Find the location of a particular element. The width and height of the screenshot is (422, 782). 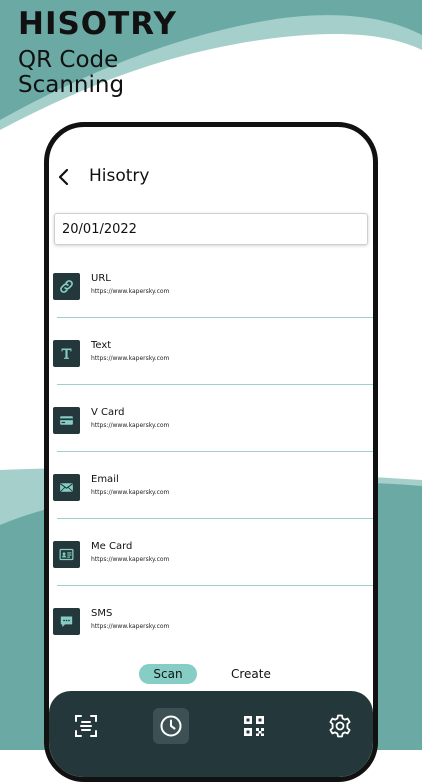

text-icon is located at coordinates (66, 353).